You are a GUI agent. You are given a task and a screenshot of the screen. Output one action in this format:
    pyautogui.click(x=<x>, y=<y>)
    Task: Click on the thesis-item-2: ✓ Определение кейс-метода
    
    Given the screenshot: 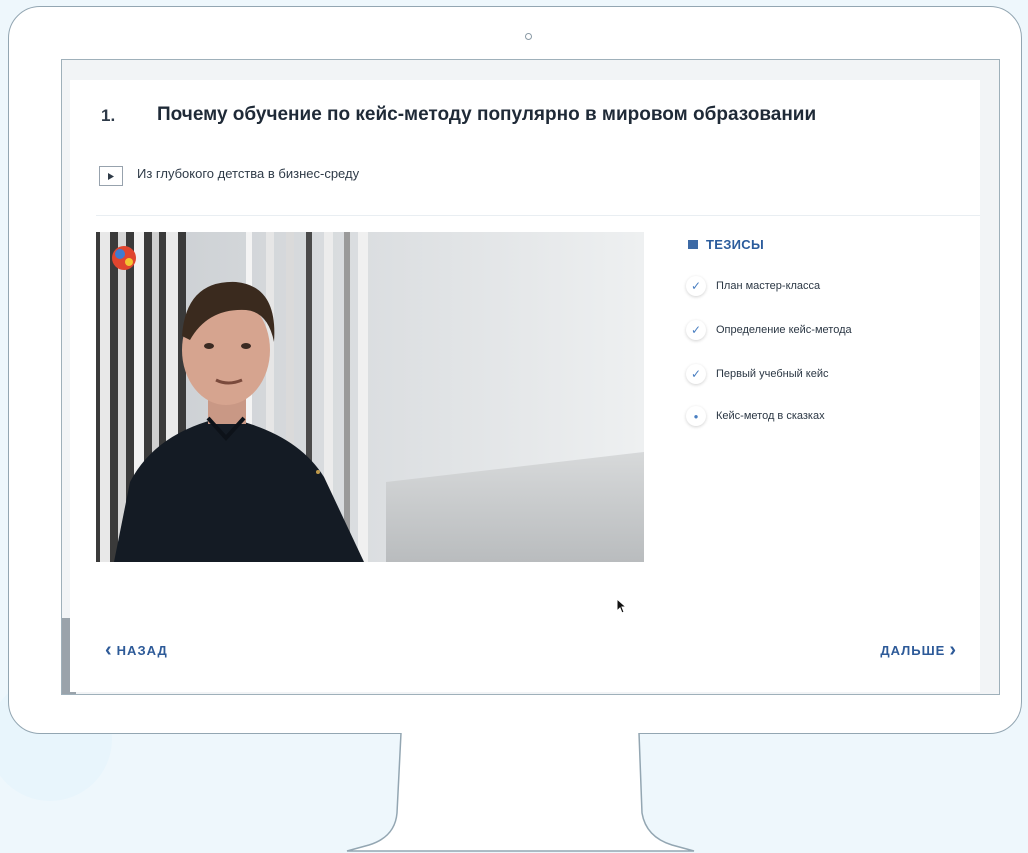 What is the action you would take?
    pyautogui.click(x=769, y=330)
    